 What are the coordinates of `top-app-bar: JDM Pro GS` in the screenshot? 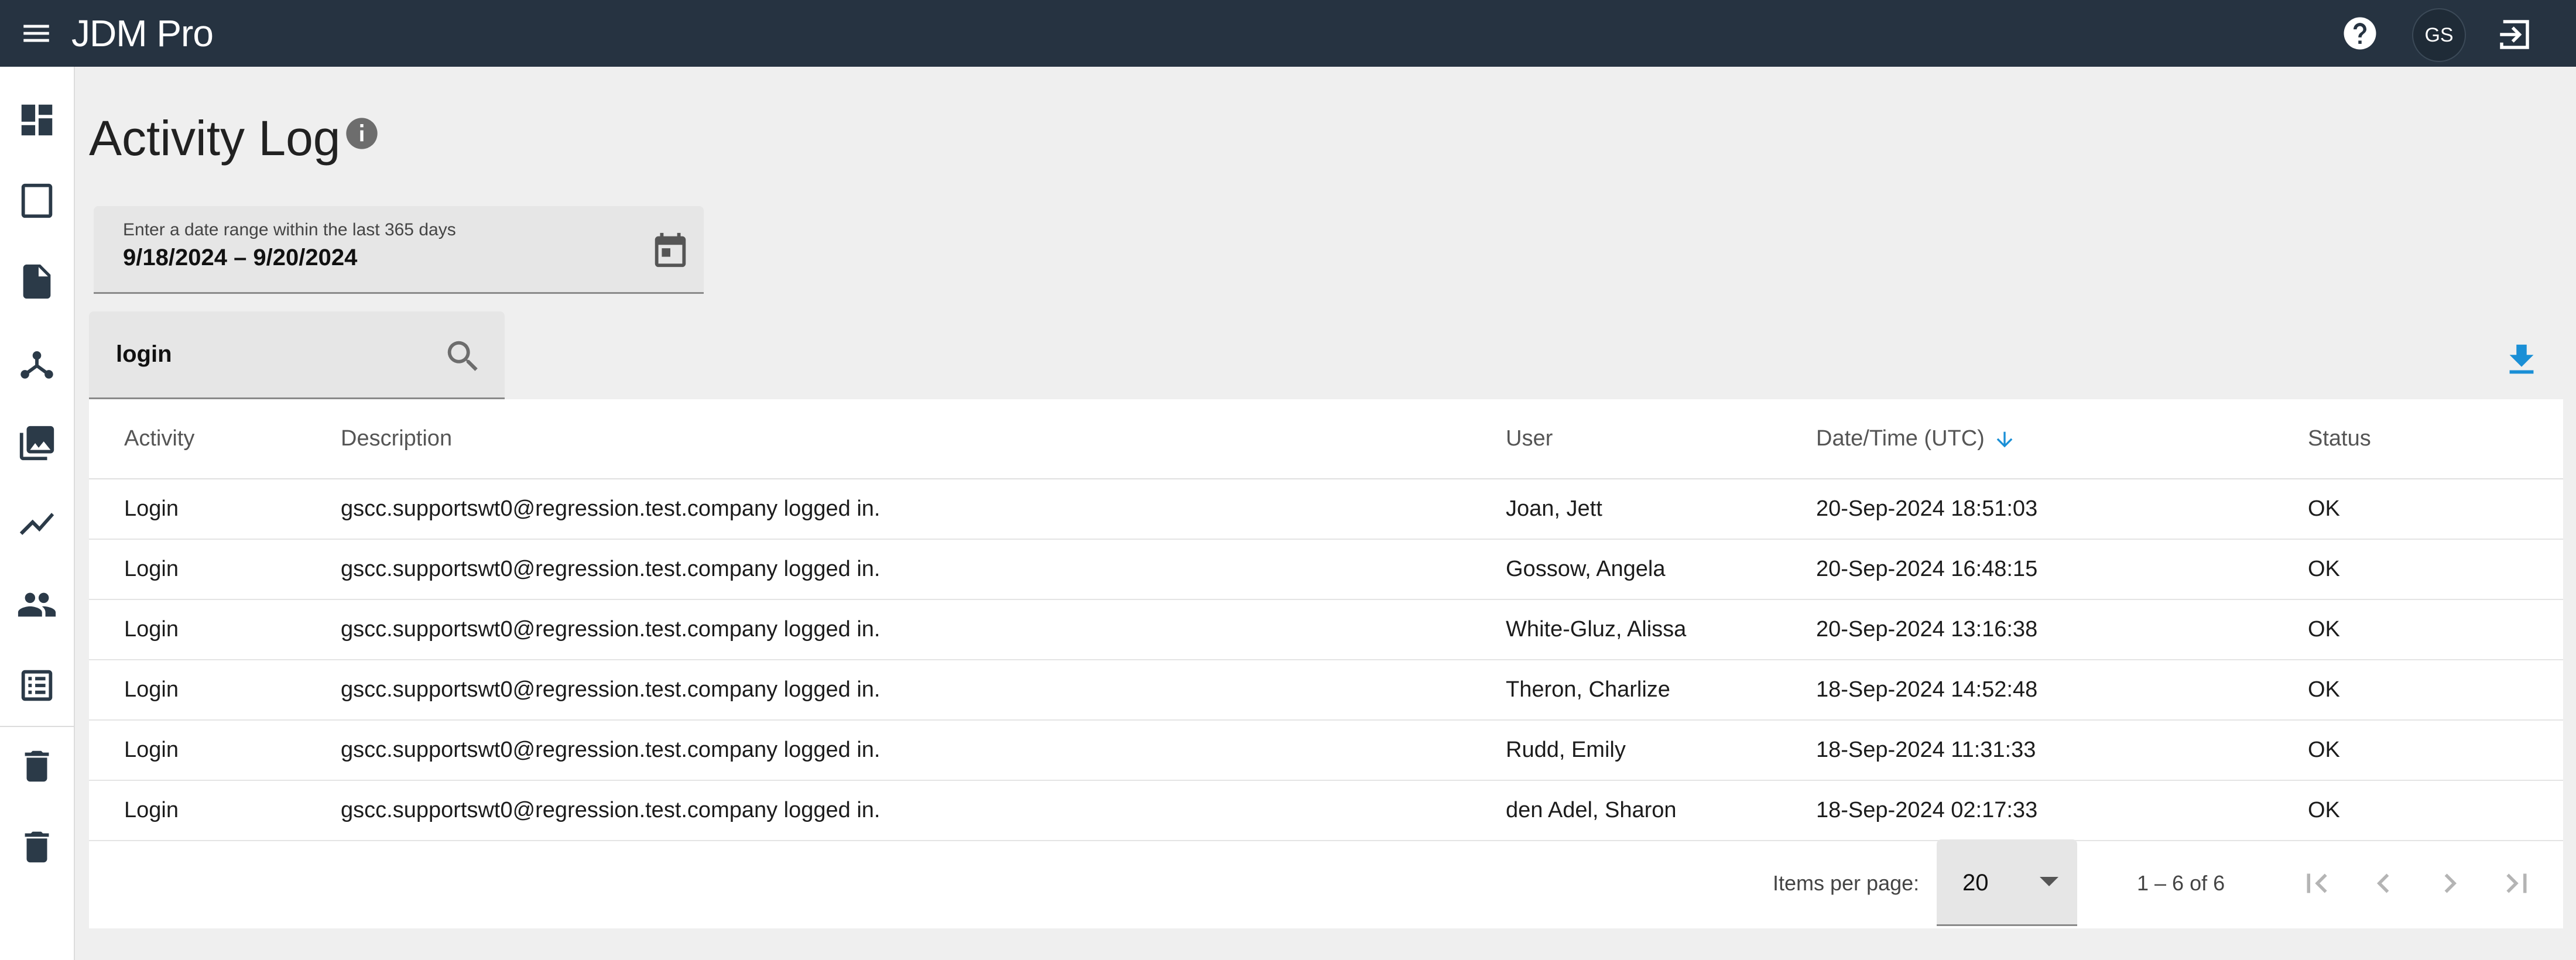 It's located at (1288, 33).